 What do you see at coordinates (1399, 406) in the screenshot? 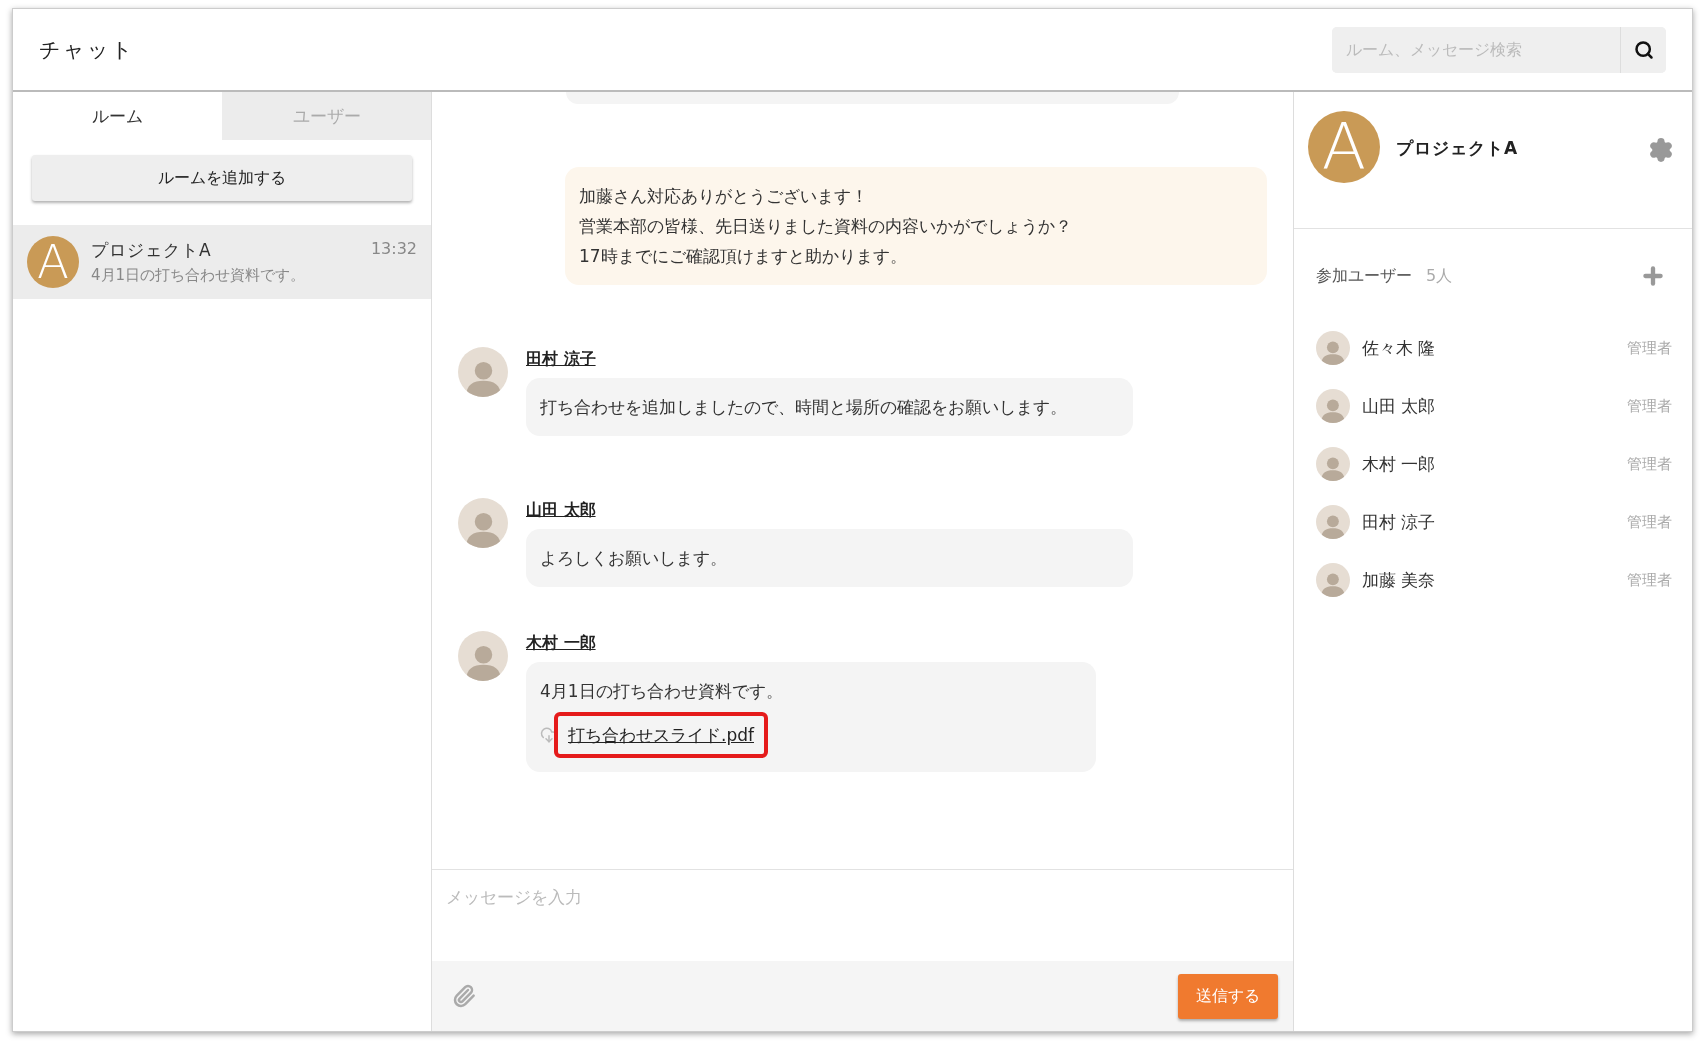
I see `member-name: 山田 太郎` at bounding box center [1399, 406].